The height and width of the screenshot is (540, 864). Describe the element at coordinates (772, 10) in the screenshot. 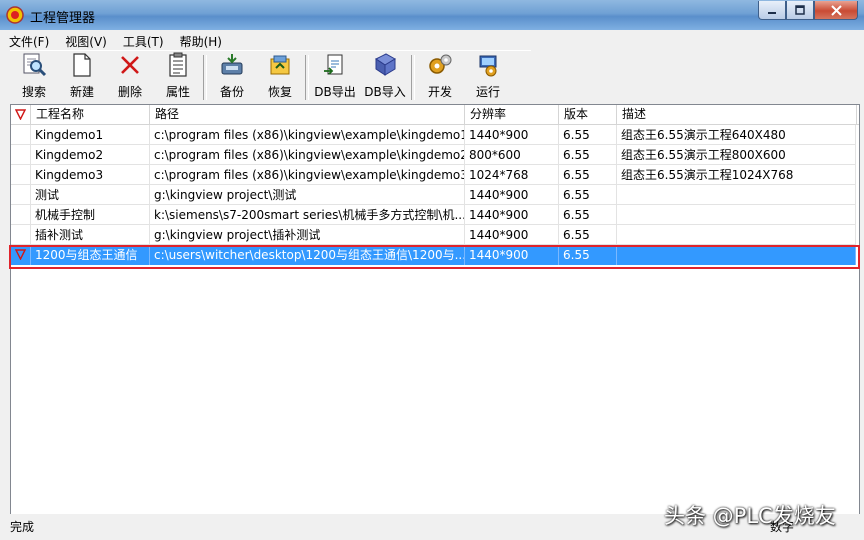

I see `minimize-button` at that location.